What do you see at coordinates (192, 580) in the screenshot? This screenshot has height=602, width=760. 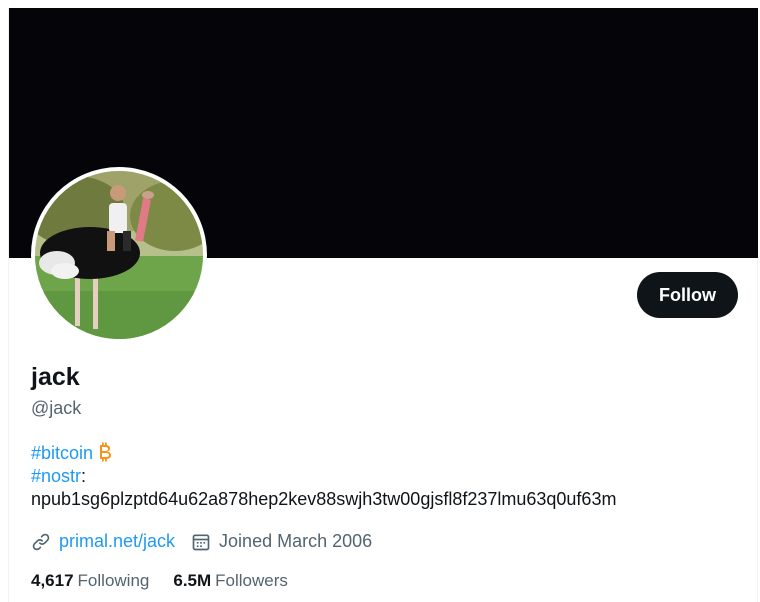 I see `followers-count: 6.5M` at bounding box center [192, 580].